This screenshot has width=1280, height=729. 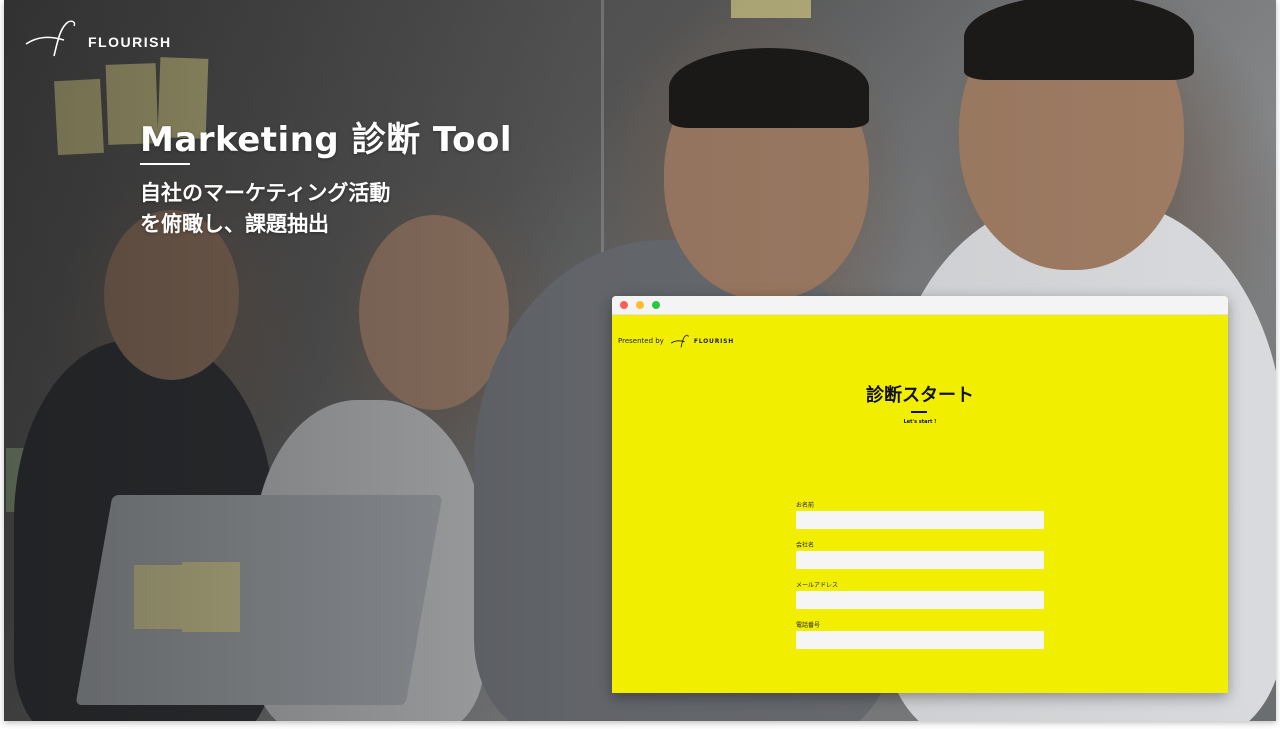 I want to click on page-subtitle: 自社のマーケティング活動 を俯瞰し、課題抽出, so click(x=265, y=209).